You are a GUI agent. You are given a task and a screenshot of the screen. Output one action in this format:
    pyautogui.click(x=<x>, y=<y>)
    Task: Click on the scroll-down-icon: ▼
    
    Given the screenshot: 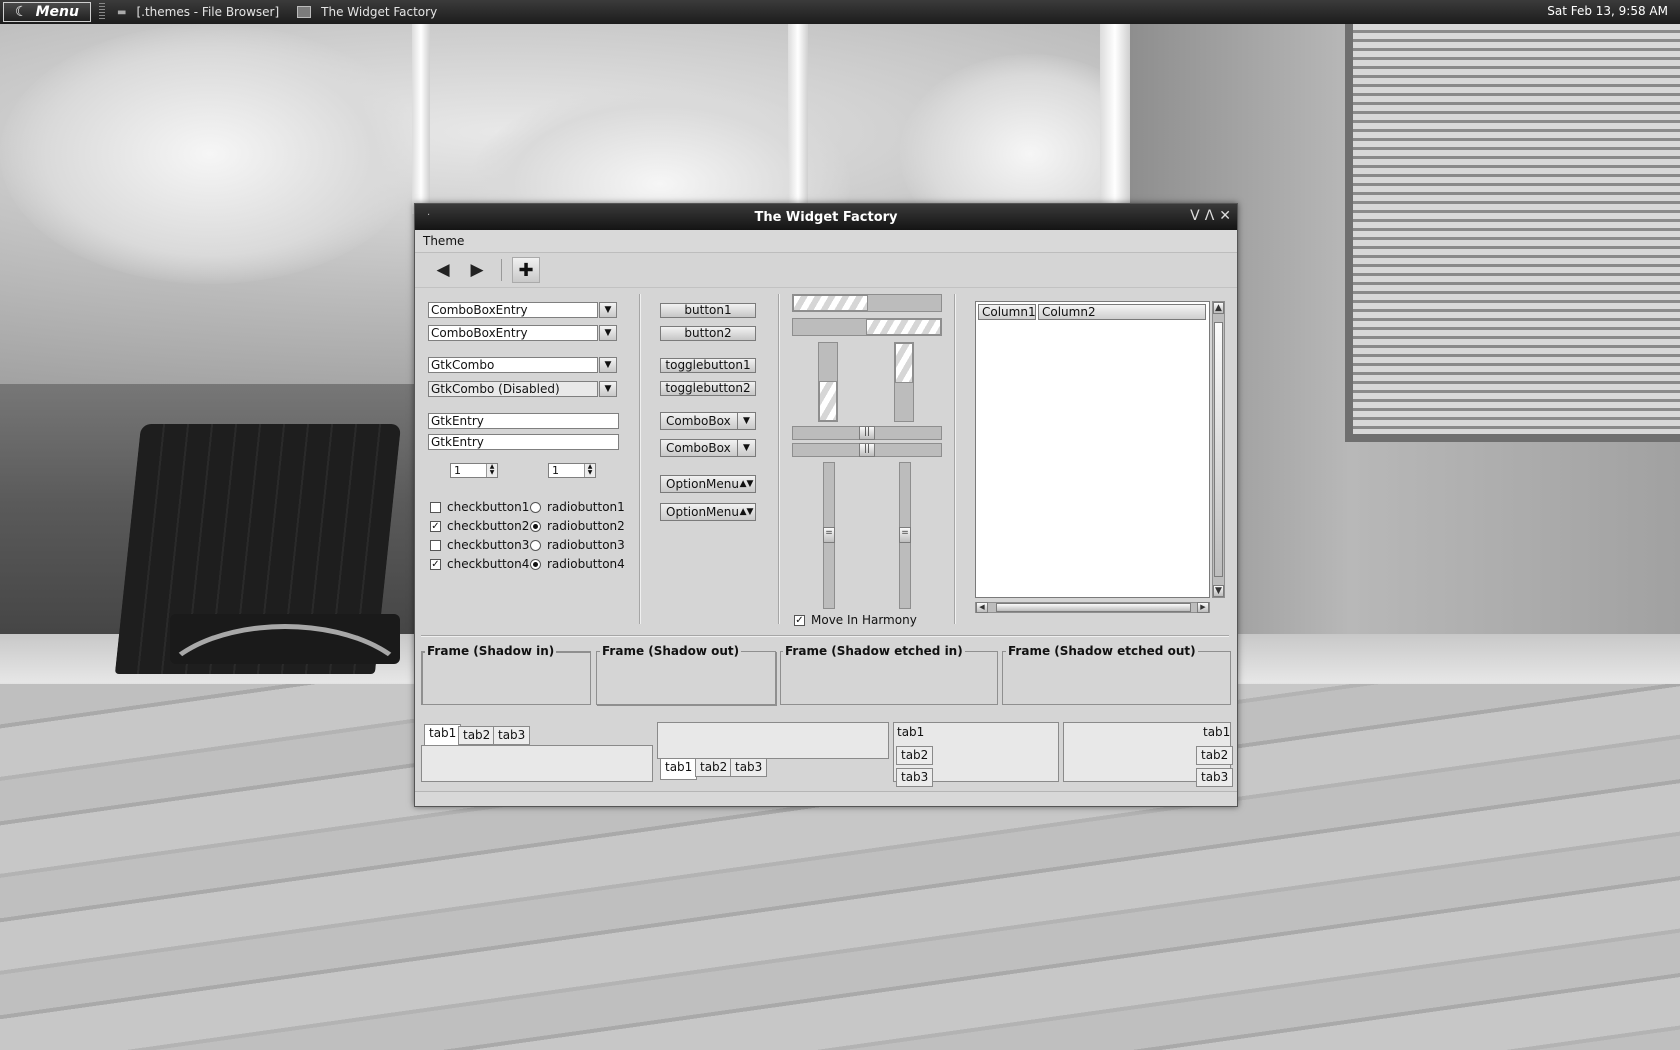 What is the action you would take?
    pyautogui.click(x=1218, y=591)
    